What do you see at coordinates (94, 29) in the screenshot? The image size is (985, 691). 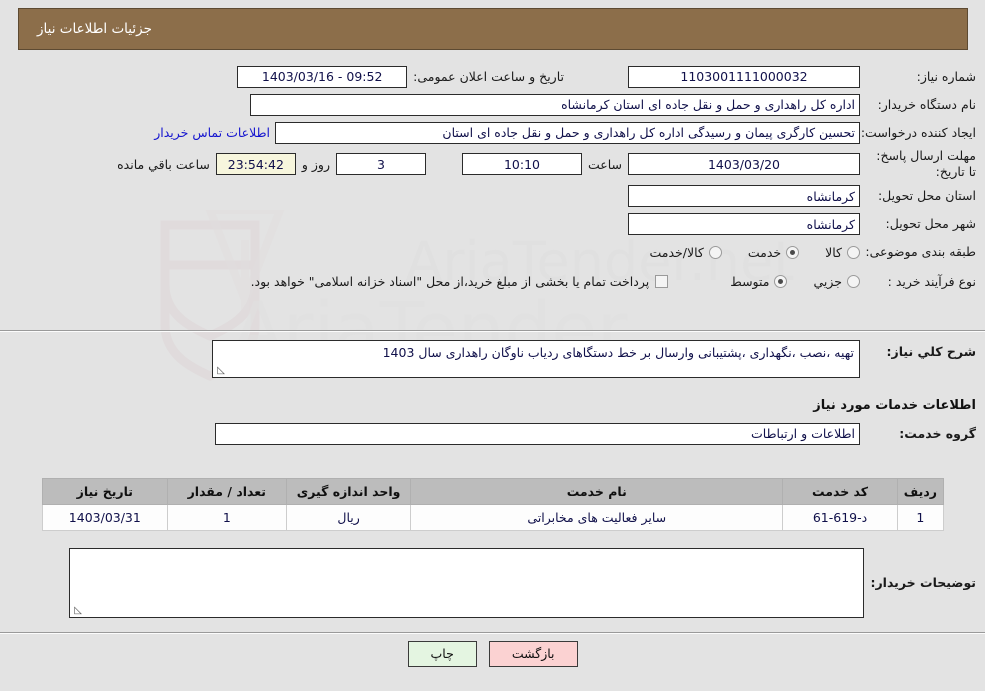 I see `page-title: جزئیات اطلاعات نیاز` at bounding box center [94, 29].